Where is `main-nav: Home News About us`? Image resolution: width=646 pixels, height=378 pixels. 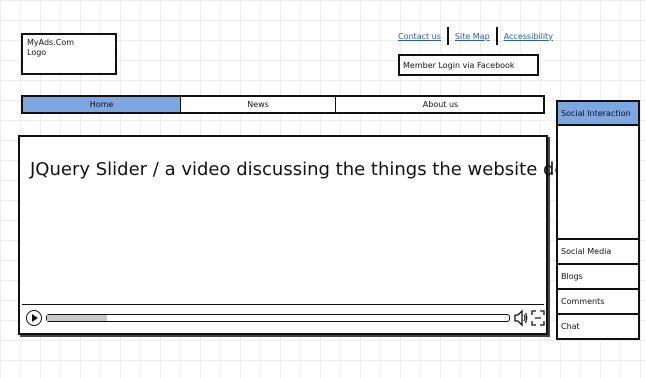 main-nav: Home News About us is located at coordinates (283, 104).